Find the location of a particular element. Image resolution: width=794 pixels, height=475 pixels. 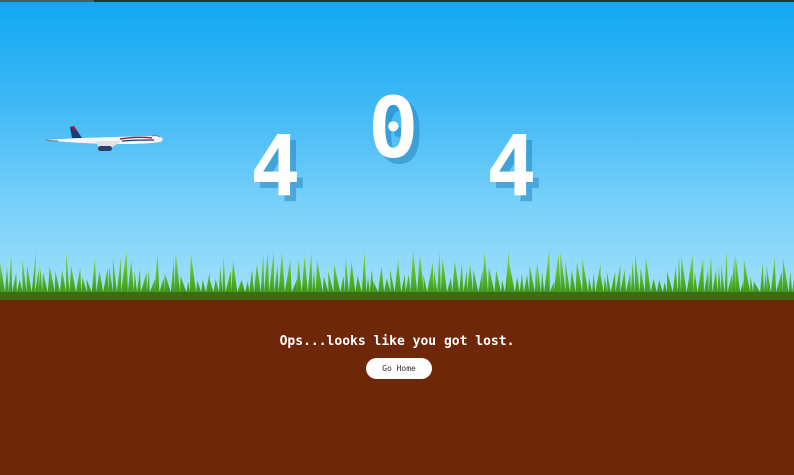

lost-message: Ops...looks like you got lost. is located at coordinates (397, 341).